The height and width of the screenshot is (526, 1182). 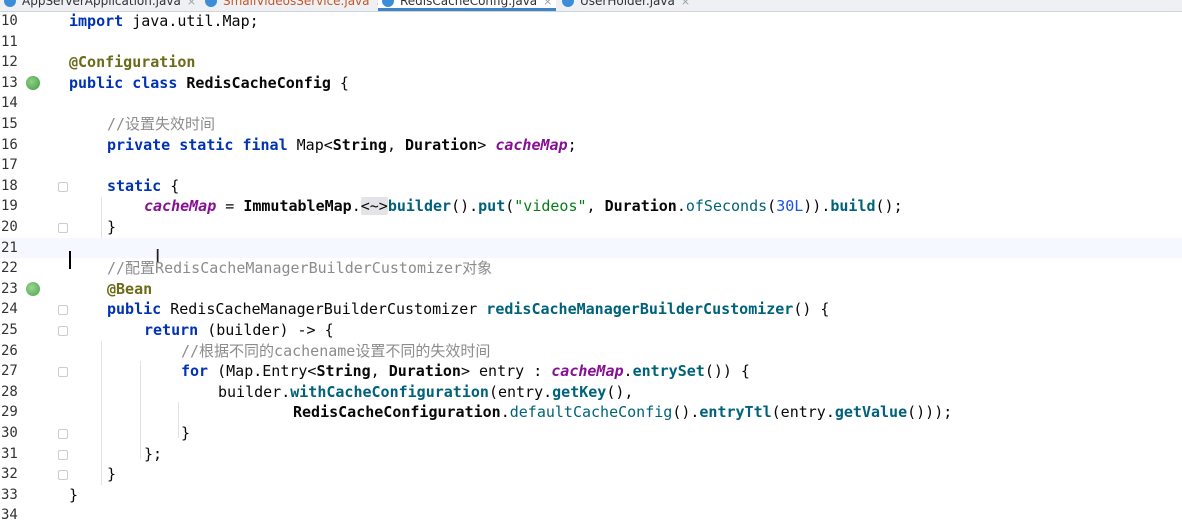 I want to click on keyword: private static final, so click(x=197, y=144).